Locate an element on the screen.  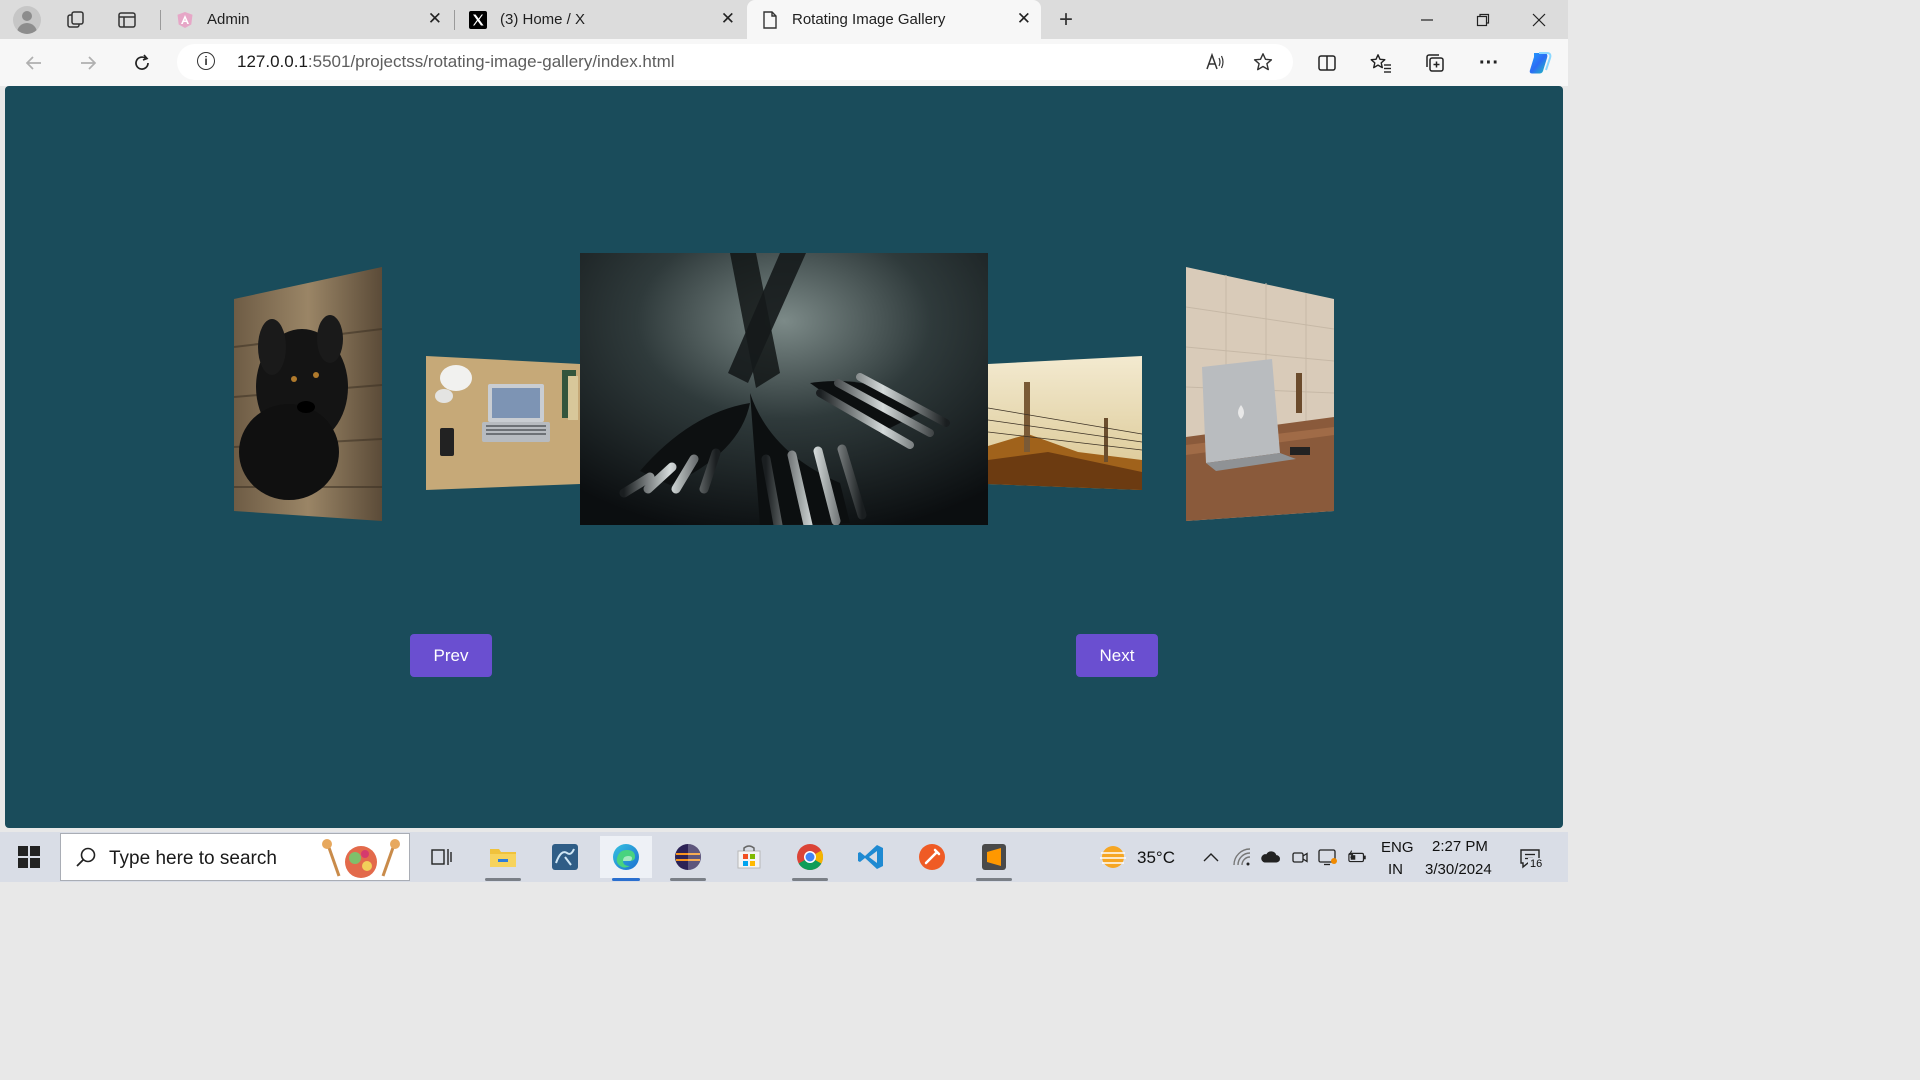
notification-center-icon: 16 is located at coordinates (1532, 860).